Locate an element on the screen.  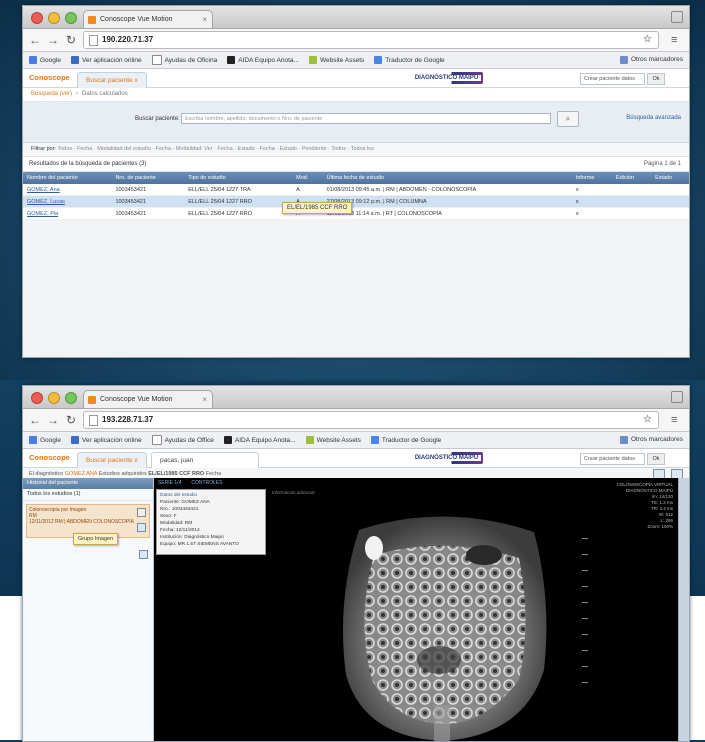
url-input: 190.220.71.37 ☆ is located at coordinates (371, 40).